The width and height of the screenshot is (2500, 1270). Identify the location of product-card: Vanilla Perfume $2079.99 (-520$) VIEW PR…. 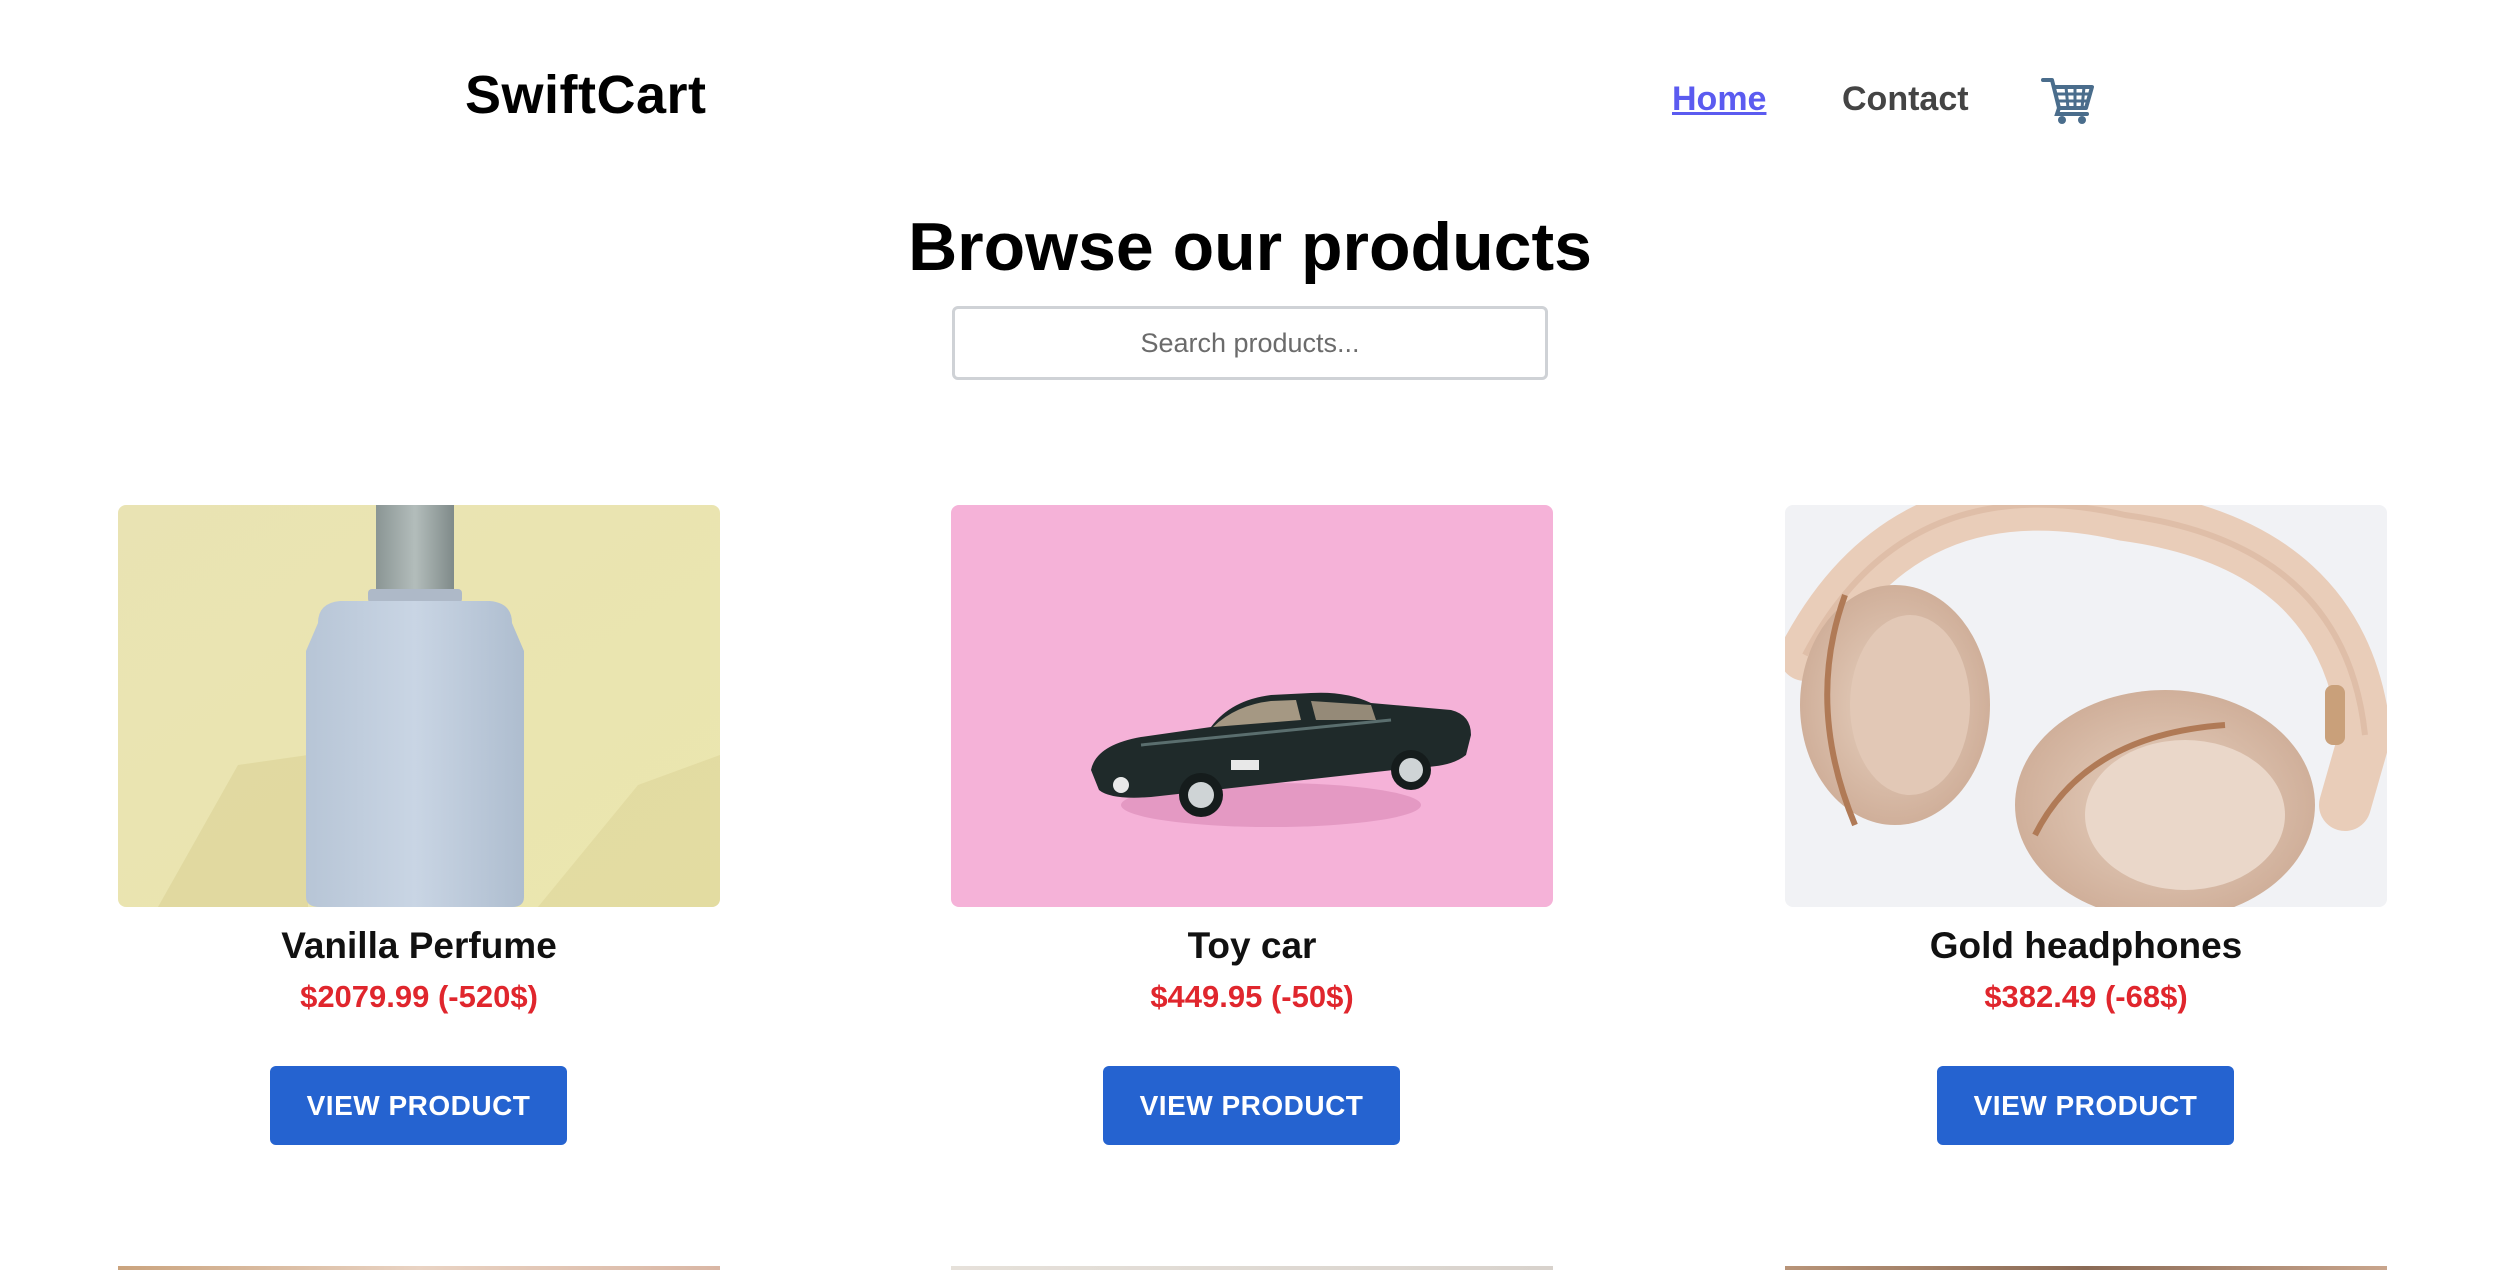
(419, 825).